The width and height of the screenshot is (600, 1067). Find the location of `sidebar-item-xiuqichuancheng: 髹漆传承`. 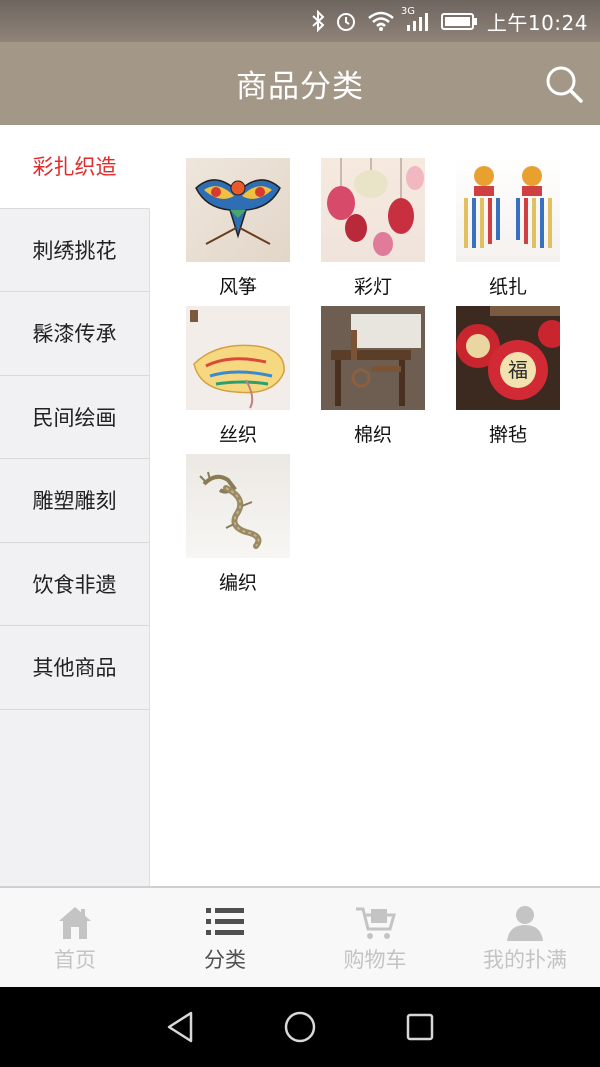

sidebar-item-xiuqichuancheng: 髹漆传承 is located at coordinates (74, 334).